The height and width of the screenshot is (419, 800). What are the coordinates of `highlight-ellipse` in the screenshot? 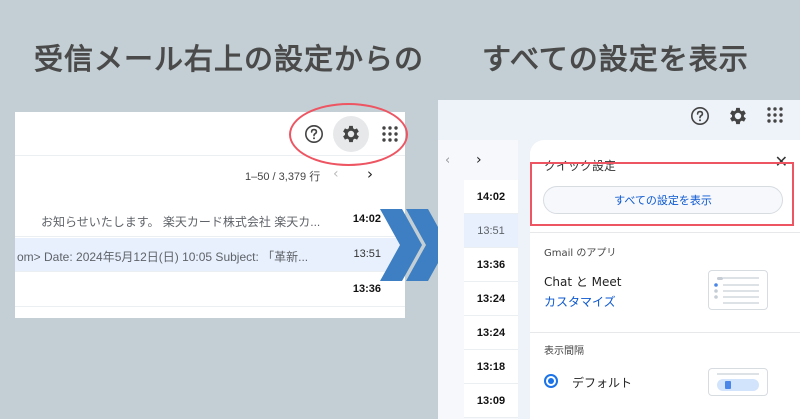 It's located at (348, 134).